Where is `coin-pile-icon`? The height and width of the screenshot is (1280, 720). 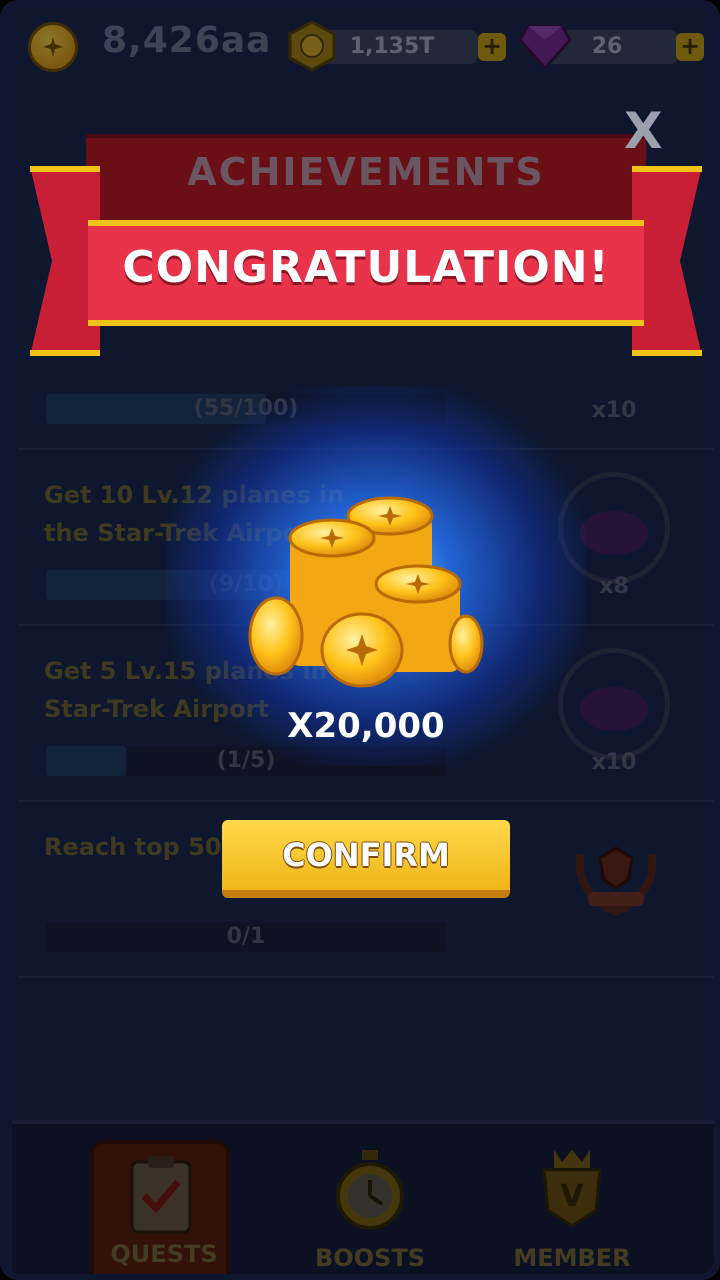 coin-pile-icon is located at coordinates (366, 592).